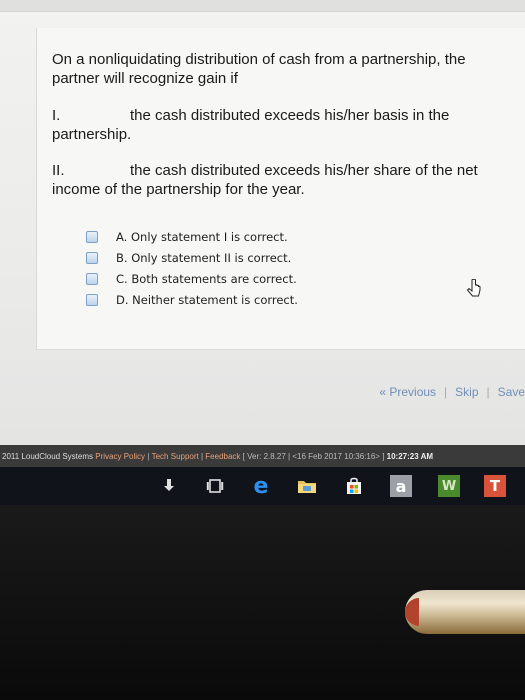 The height and width of the screenshot is (700, 525). What do you see at coordinates (56, 115) in the screenshot?
I see `statement-1-number: I.` at bounding box center [56, 115].